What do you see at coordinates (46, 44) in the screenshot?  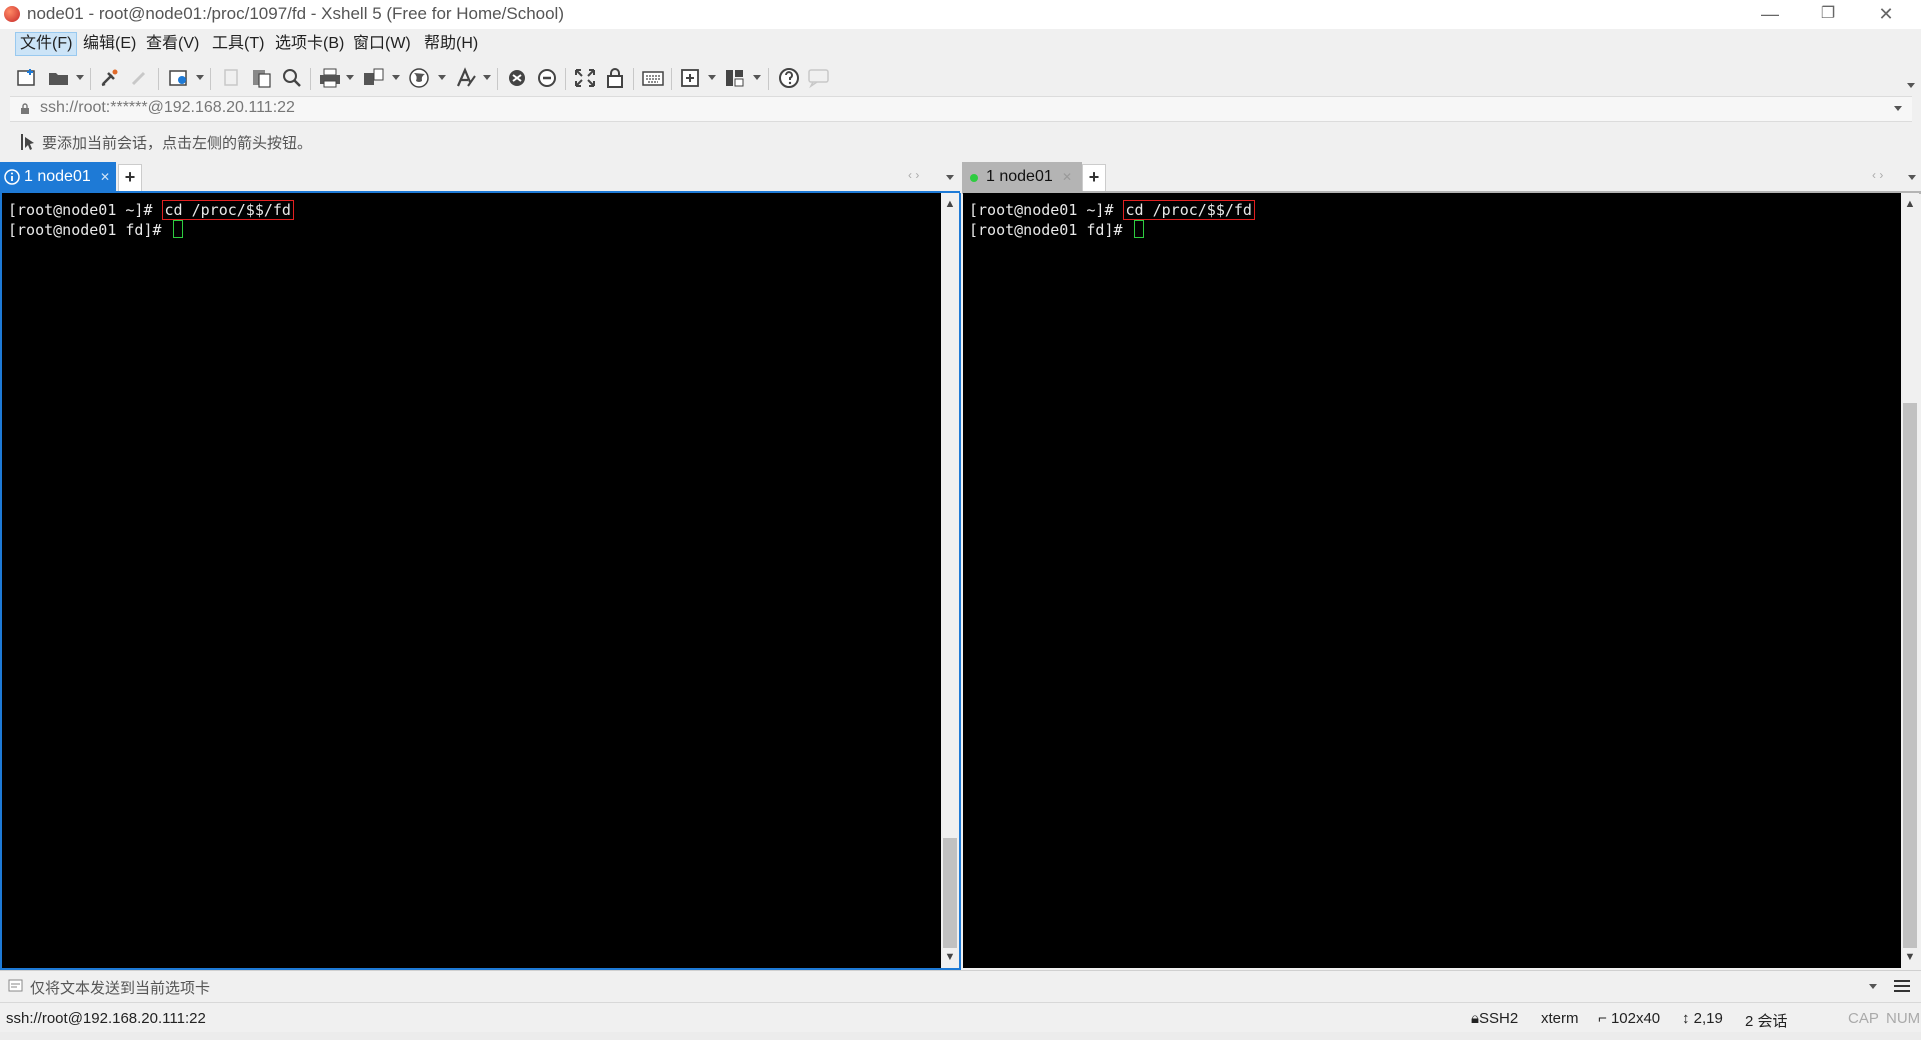 I see `menu-file: 文件(F)` at bounding box center [46, 44].